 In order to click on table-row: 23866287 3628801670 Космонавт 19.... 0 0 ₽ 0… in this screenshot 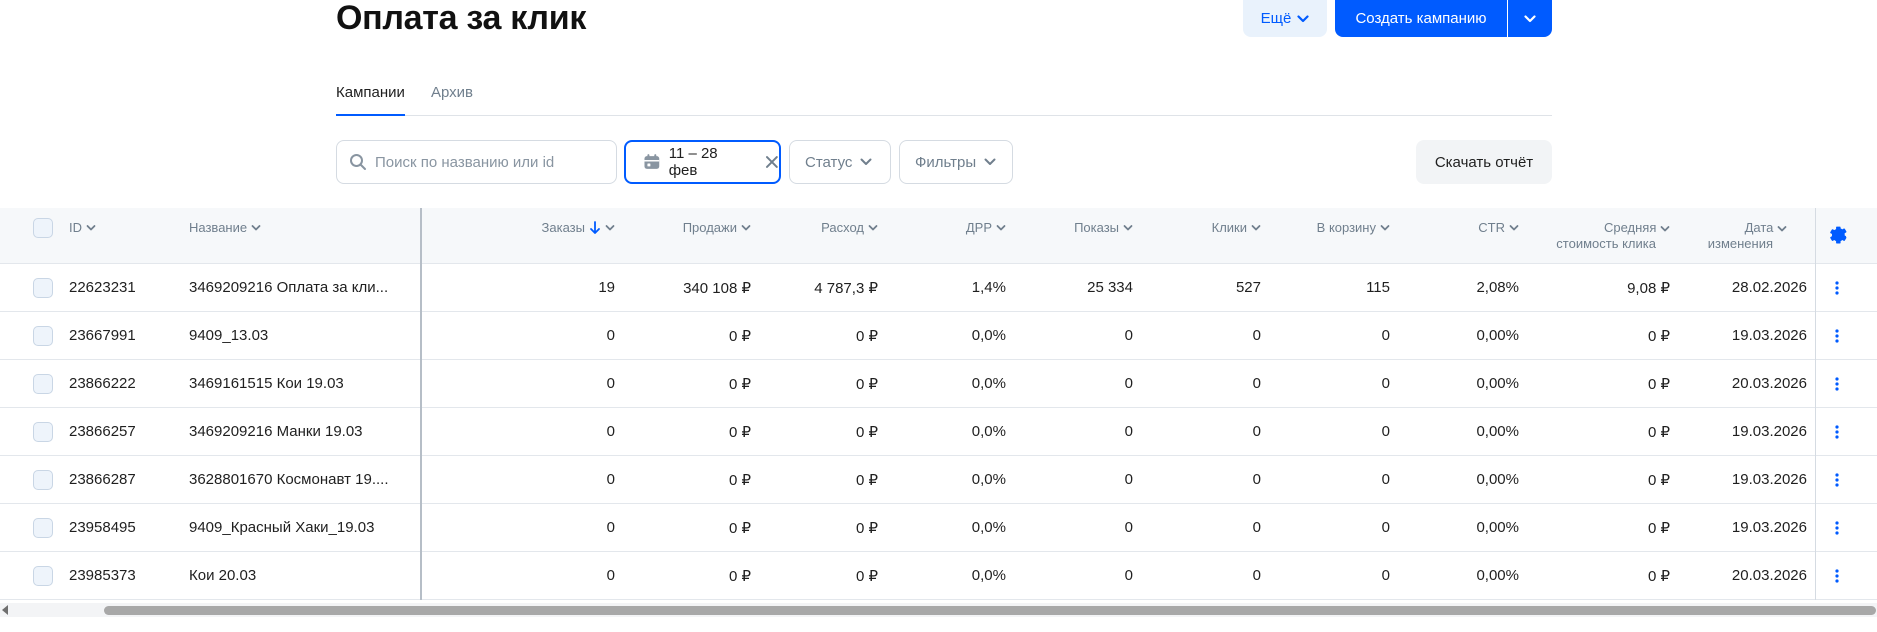, I will do `click(938, 480)`.